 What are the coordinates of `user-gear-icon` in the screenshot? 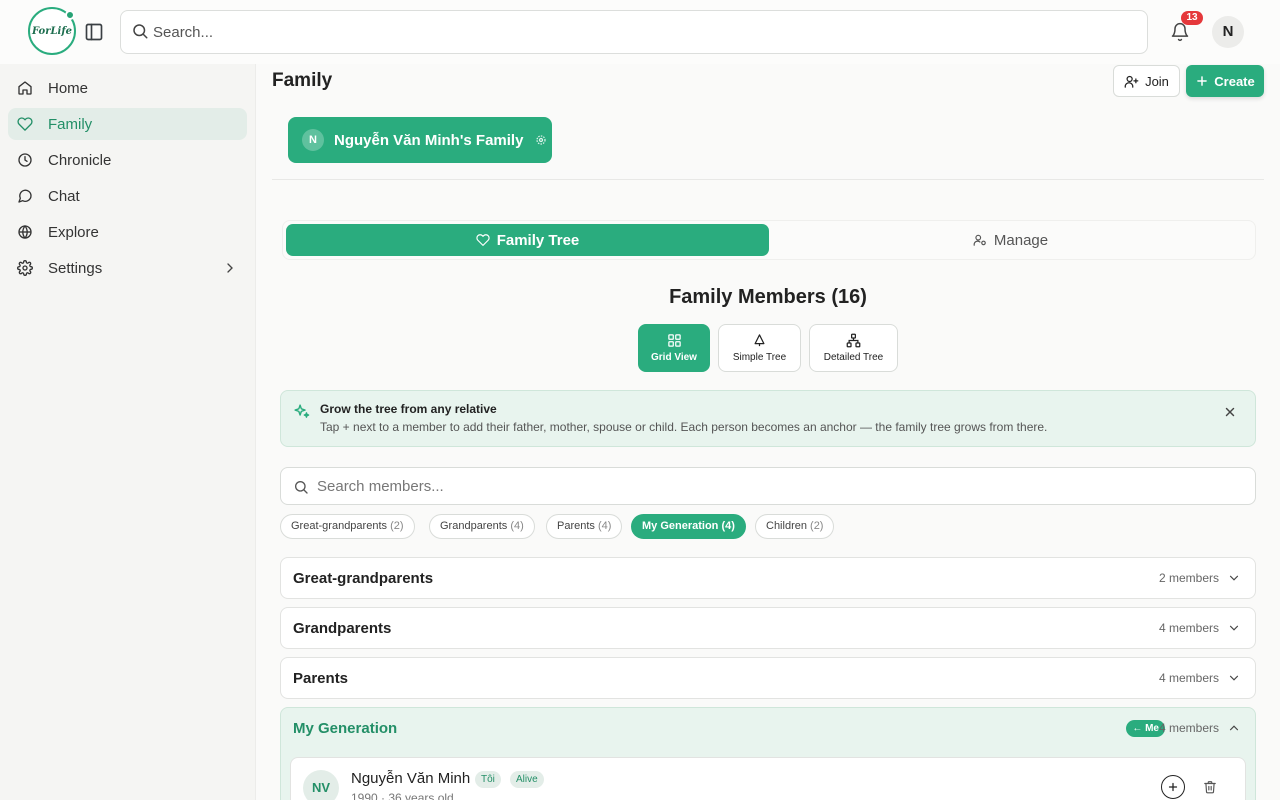 It's located at (979, 240).